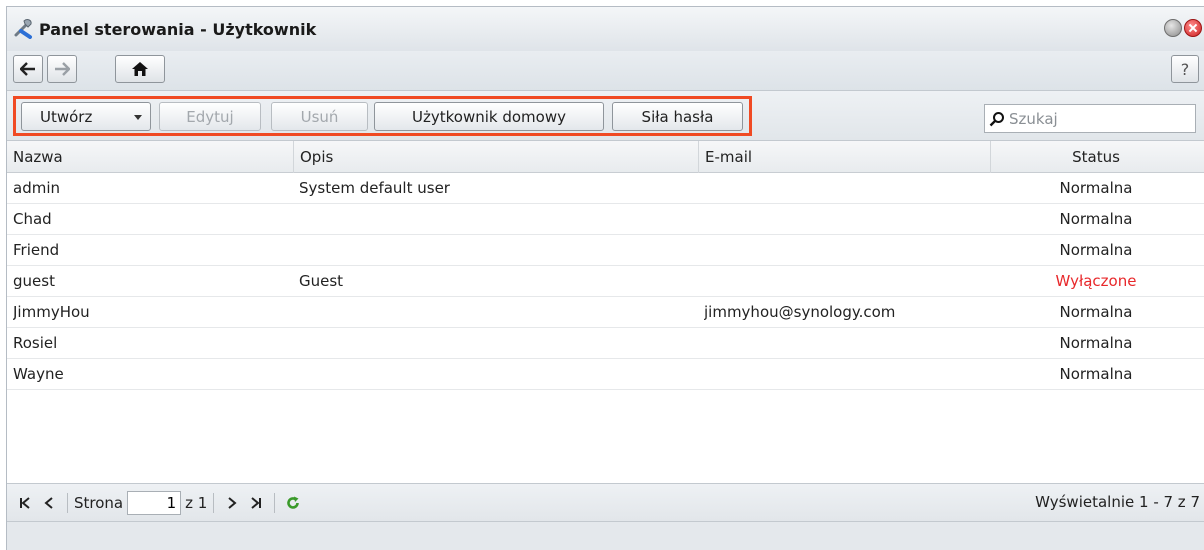 This screenshot has width=1204, height=550. Describe the element at coordinates (24, 28) in the screenshot. I see `tools-icon` at that location.